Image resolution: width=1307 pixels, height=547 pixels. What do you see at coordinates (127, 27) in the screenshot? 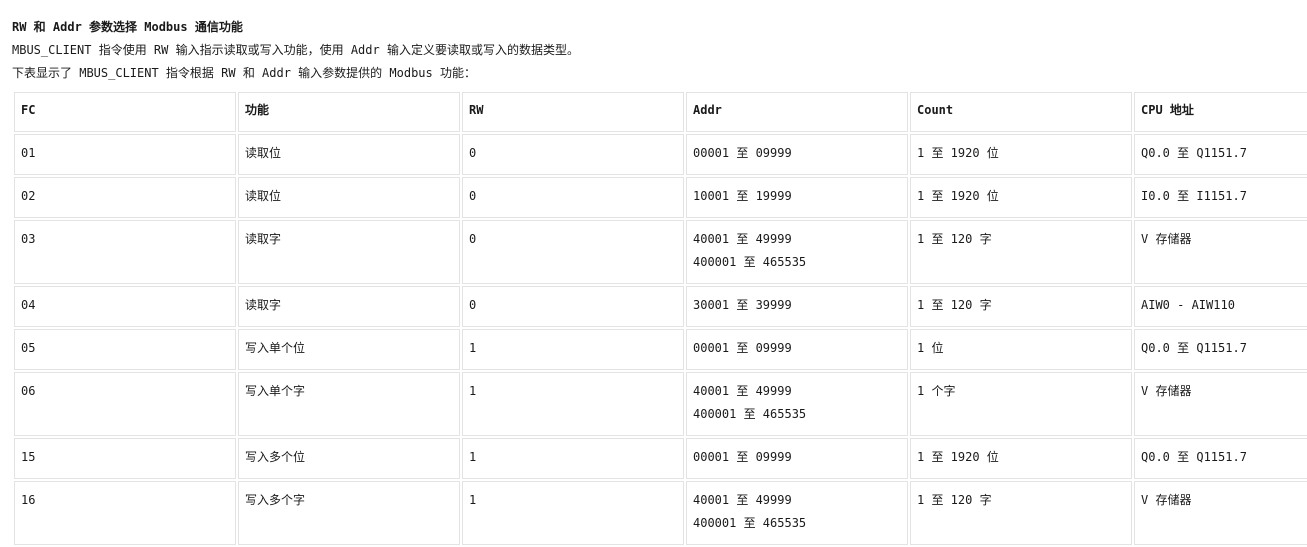
I see `section-heading: RW 和 Addr 参数选择 Modbus 通信功能` at bounding box center [127, 27].